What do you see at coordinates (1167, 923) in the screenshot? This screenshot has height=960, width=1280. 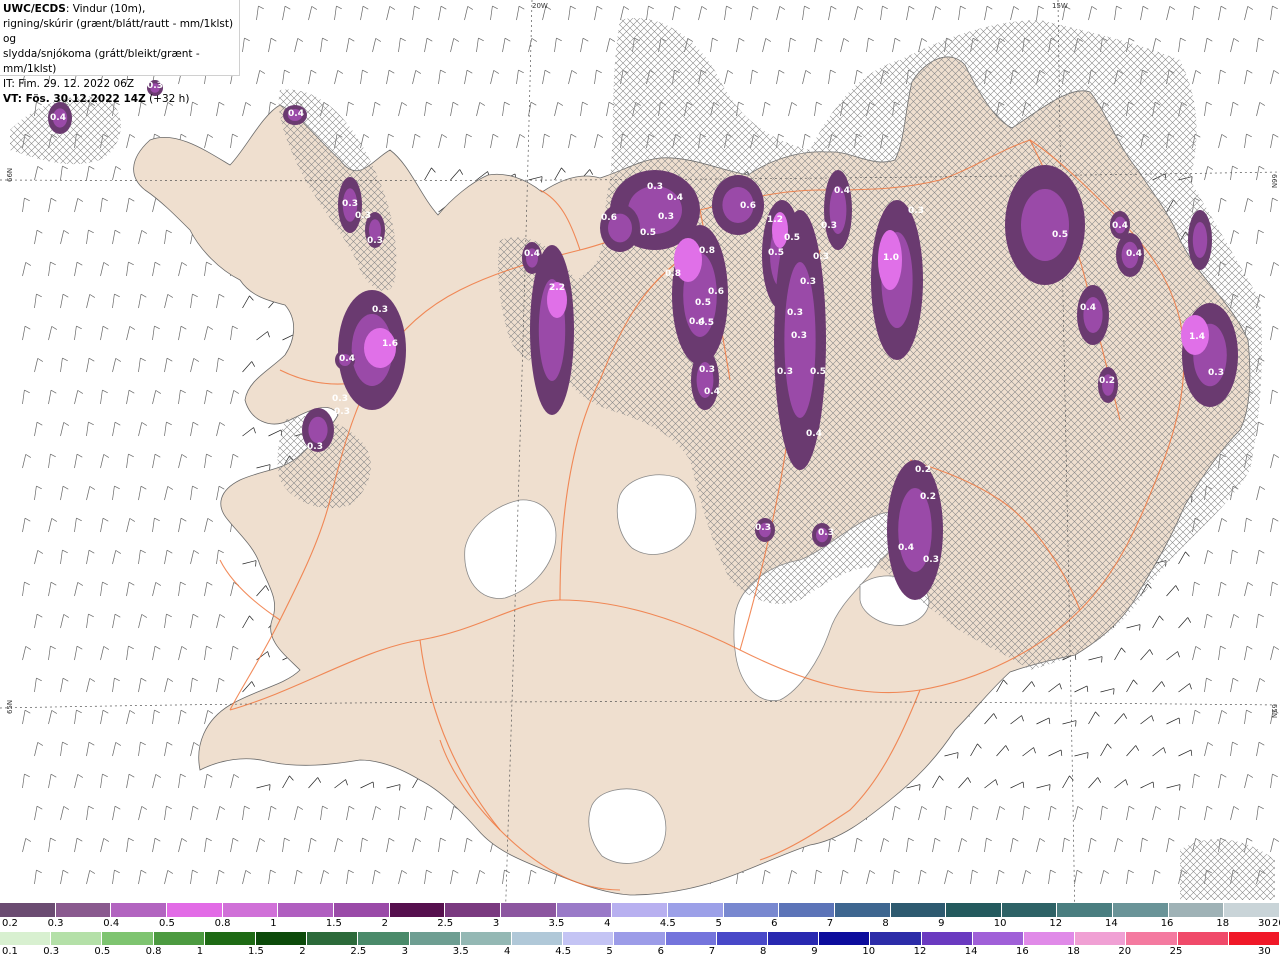 I see `legend-label-21: 16` at bounding box center [1167, 923].